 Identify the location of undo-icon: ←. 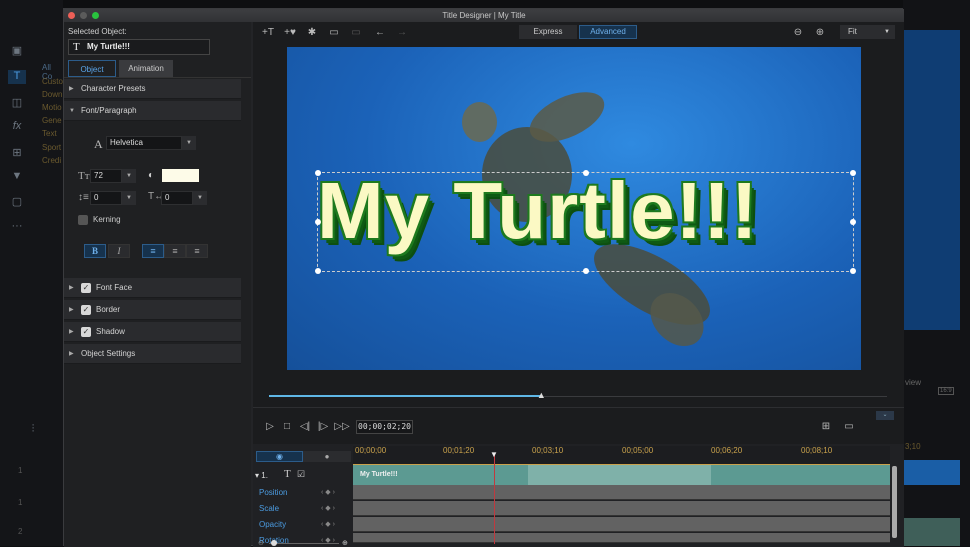
(380, 33).